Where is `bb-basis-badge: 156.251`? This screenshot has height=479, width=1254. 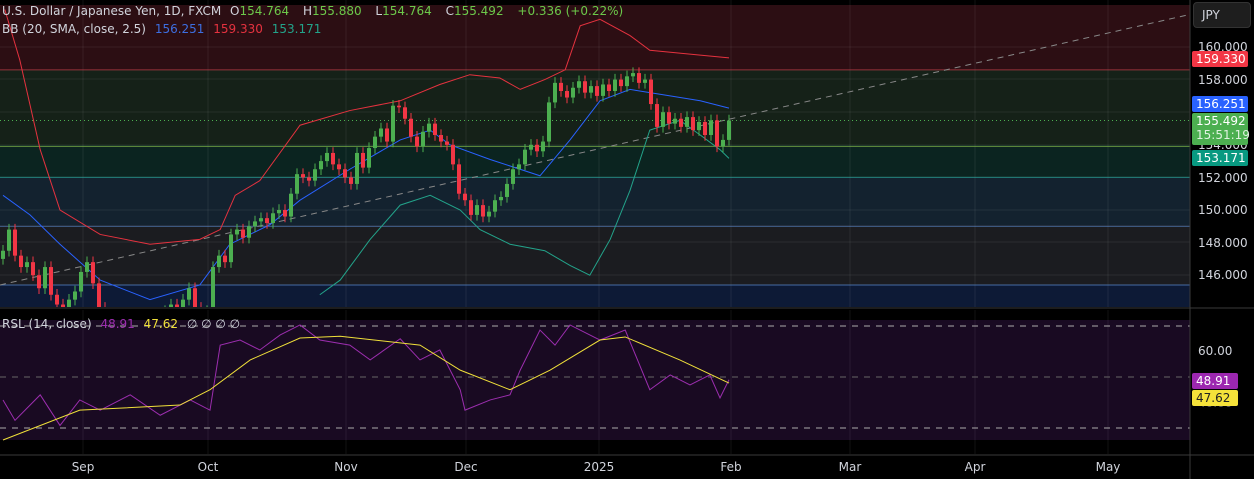 bb-basis-badge: 156.251 is located at coordinates (1220, 104).